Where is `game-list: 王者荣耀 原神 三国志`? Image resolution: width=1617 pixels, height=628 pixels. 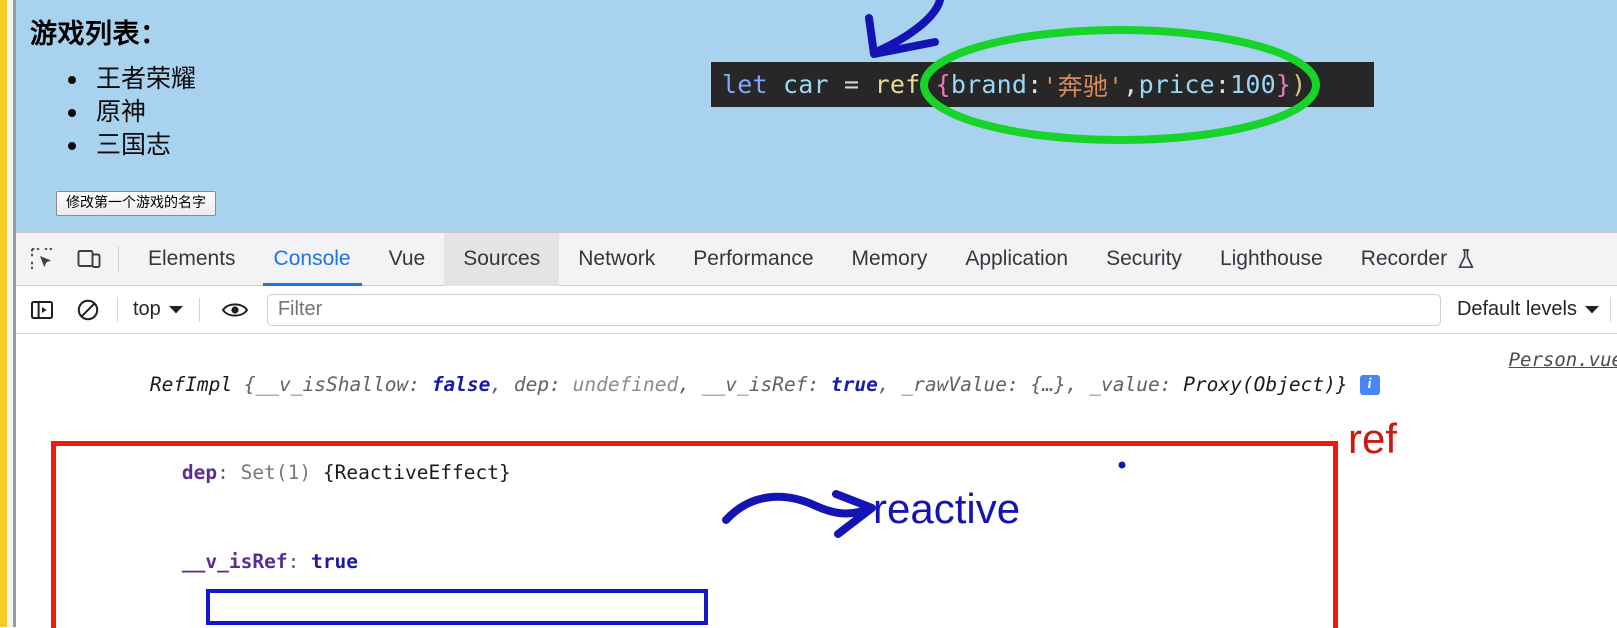 game-list: 王者荣耀 原神 三国志 is located at coordinates (129, 111).